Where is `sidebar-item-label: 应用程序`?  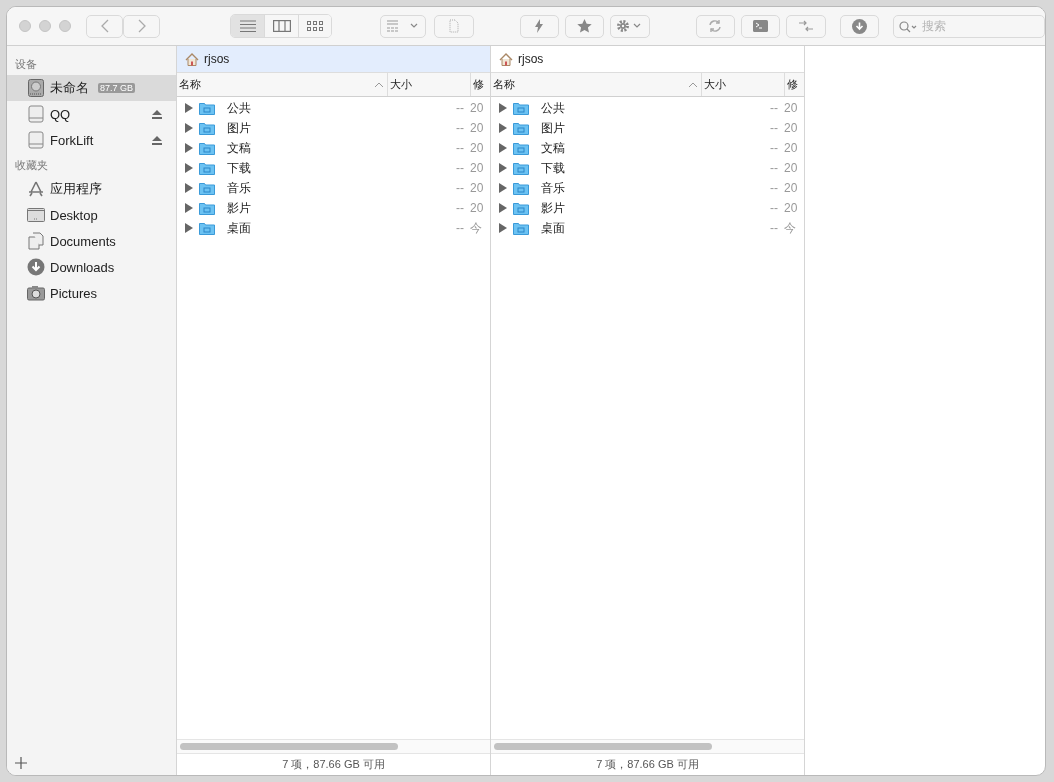
sidebar-item-label: 应用程序 is located at coordinates (76, 189).